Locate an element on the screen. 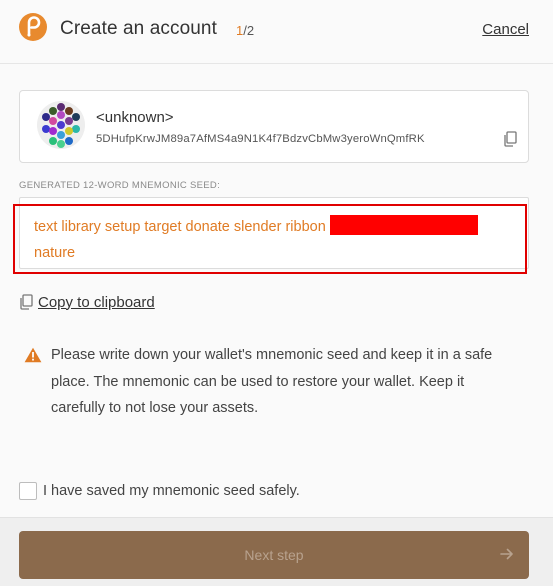 The image size is (553, 586). account-name: <unknown> is located at coordinates (135, 117).